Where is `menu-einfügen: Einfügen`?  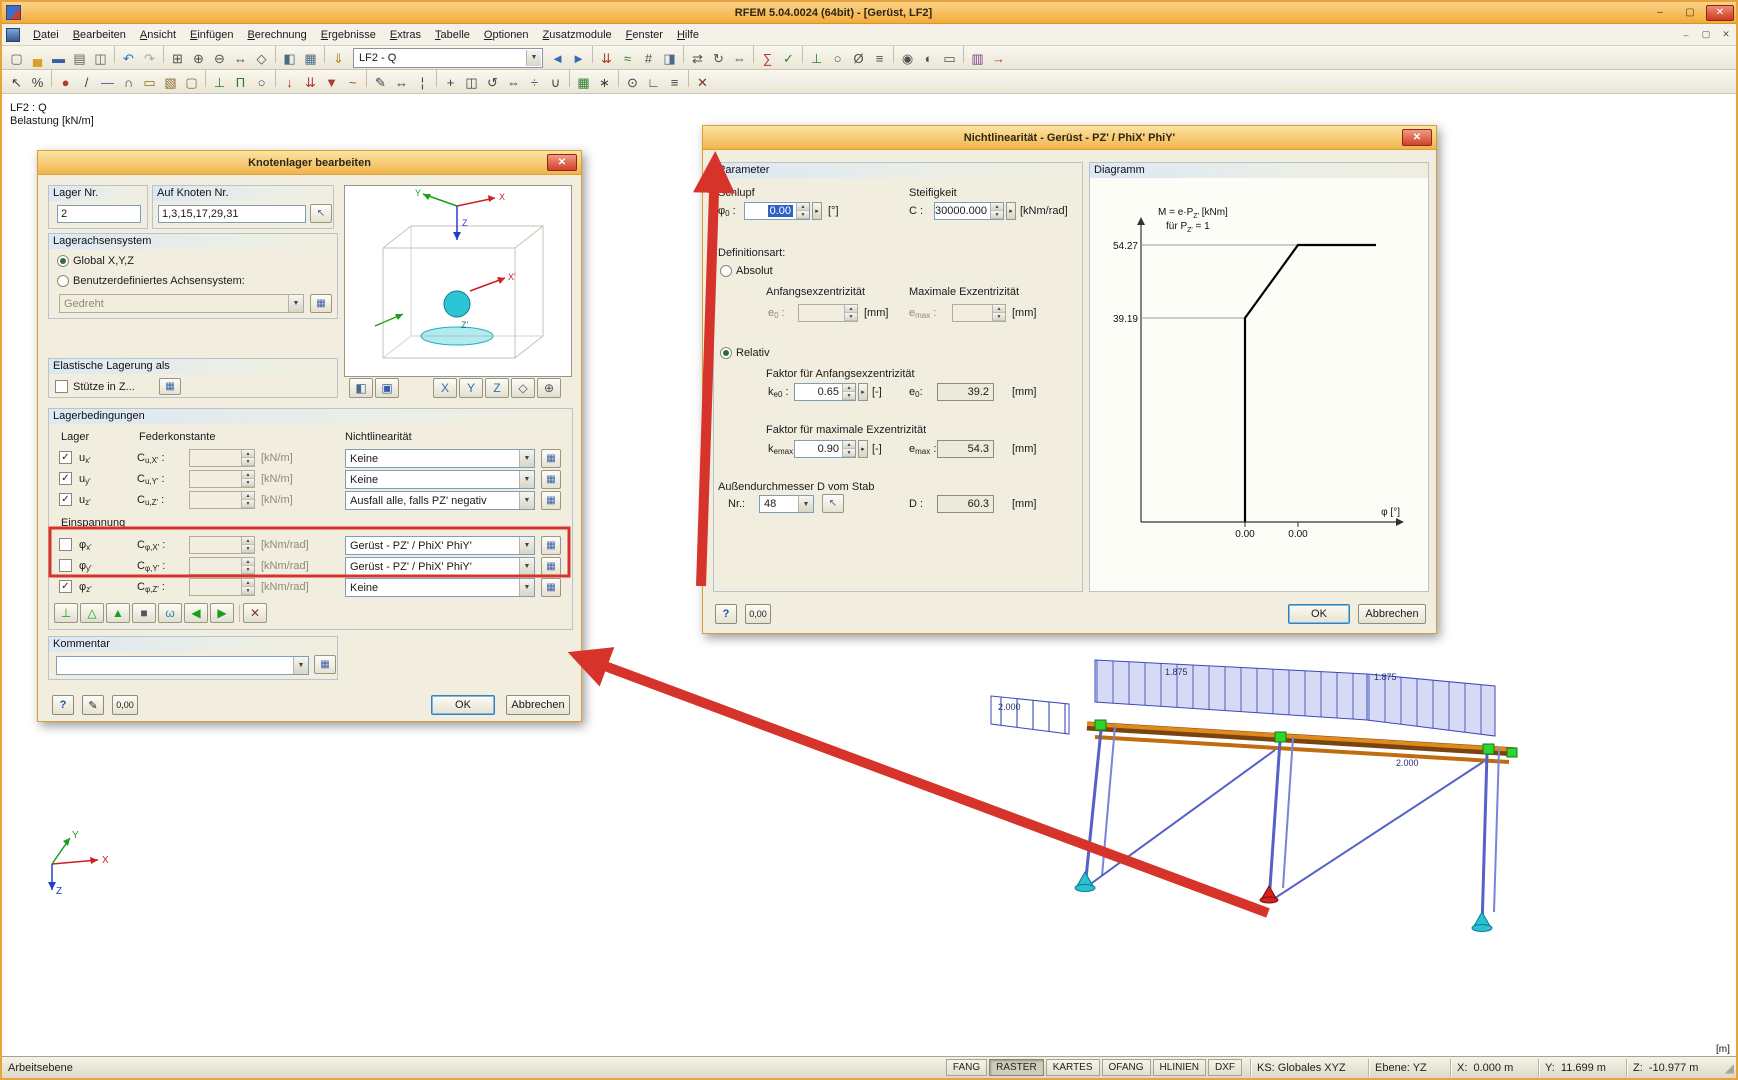
menu-einfügen: Einfügen is located at coordinates (211, 35).